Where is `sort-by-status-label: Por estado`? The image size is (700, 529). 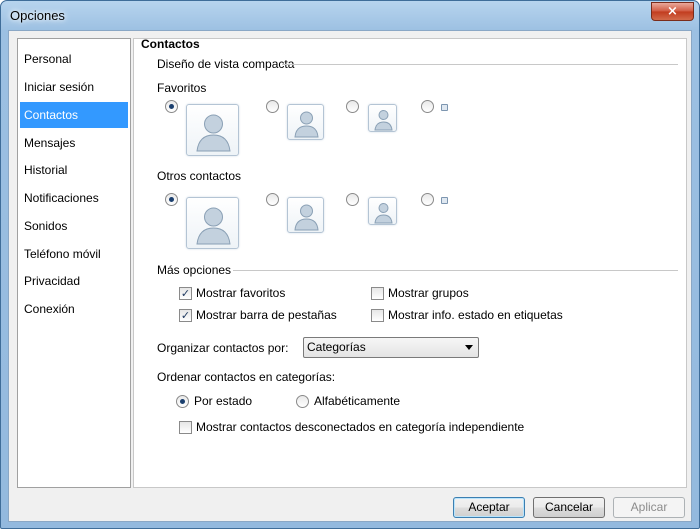
sort-by-status-label: Por estado is located at coordinates (223, 401).